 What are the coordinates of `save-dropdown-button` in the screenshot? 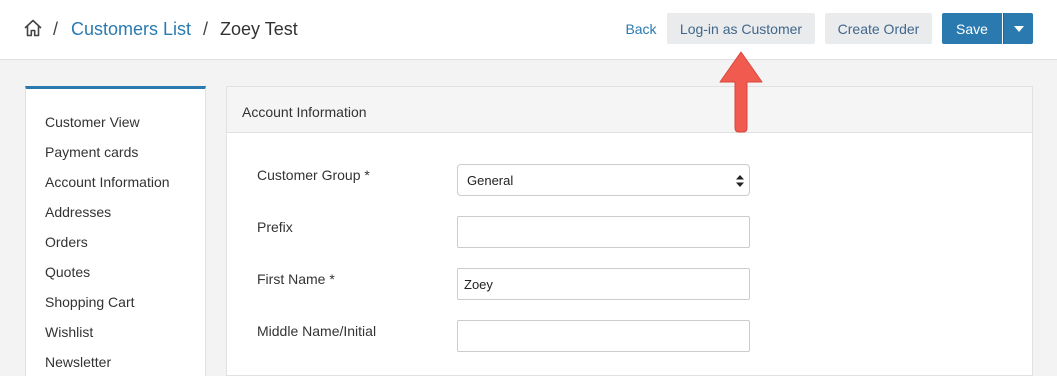 It's located at (1018, 28).